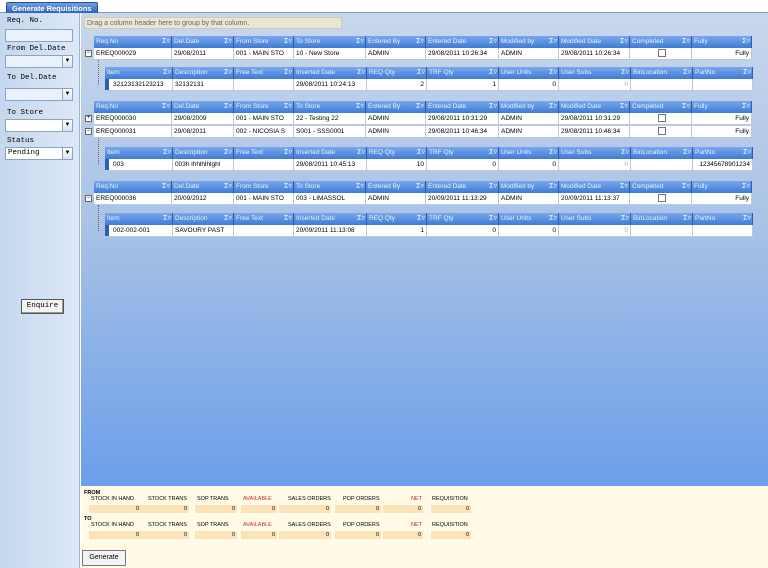  I want to click on detail-col-header: Inserted Date Σ▿, so click(330, 219).